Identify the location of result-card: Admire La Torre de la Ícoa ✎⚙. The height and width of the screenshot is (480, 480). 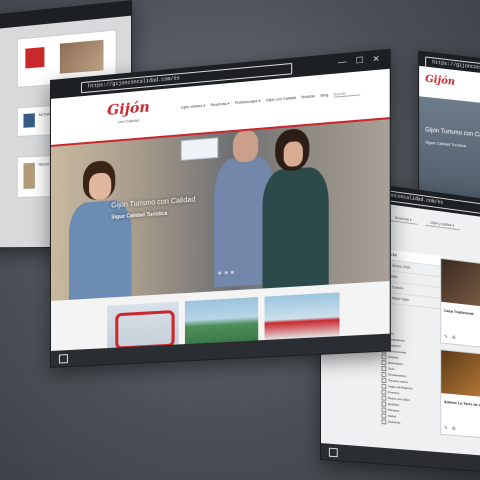
(460, 395).